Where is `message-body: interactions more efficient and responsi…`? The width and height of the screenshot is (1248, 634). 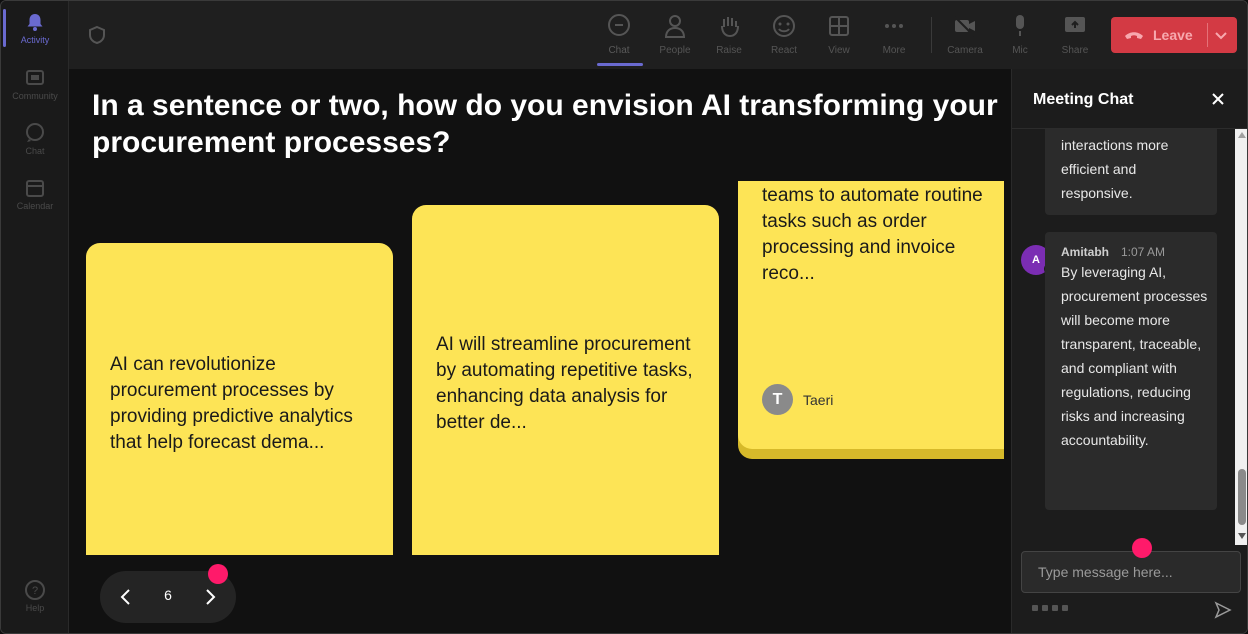 message-body: interactions more efficient and responsi… is located at coordinates (1115, 169).